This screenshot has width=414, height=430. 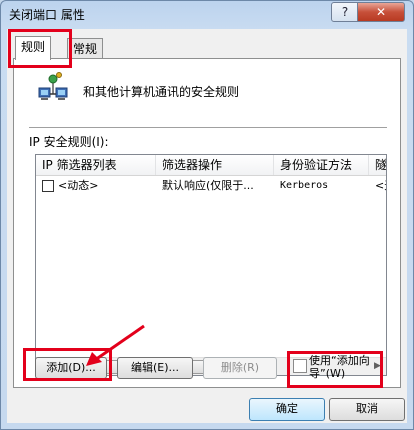 I want to click on tab-rules: 规则, so click(x=33, y=48).